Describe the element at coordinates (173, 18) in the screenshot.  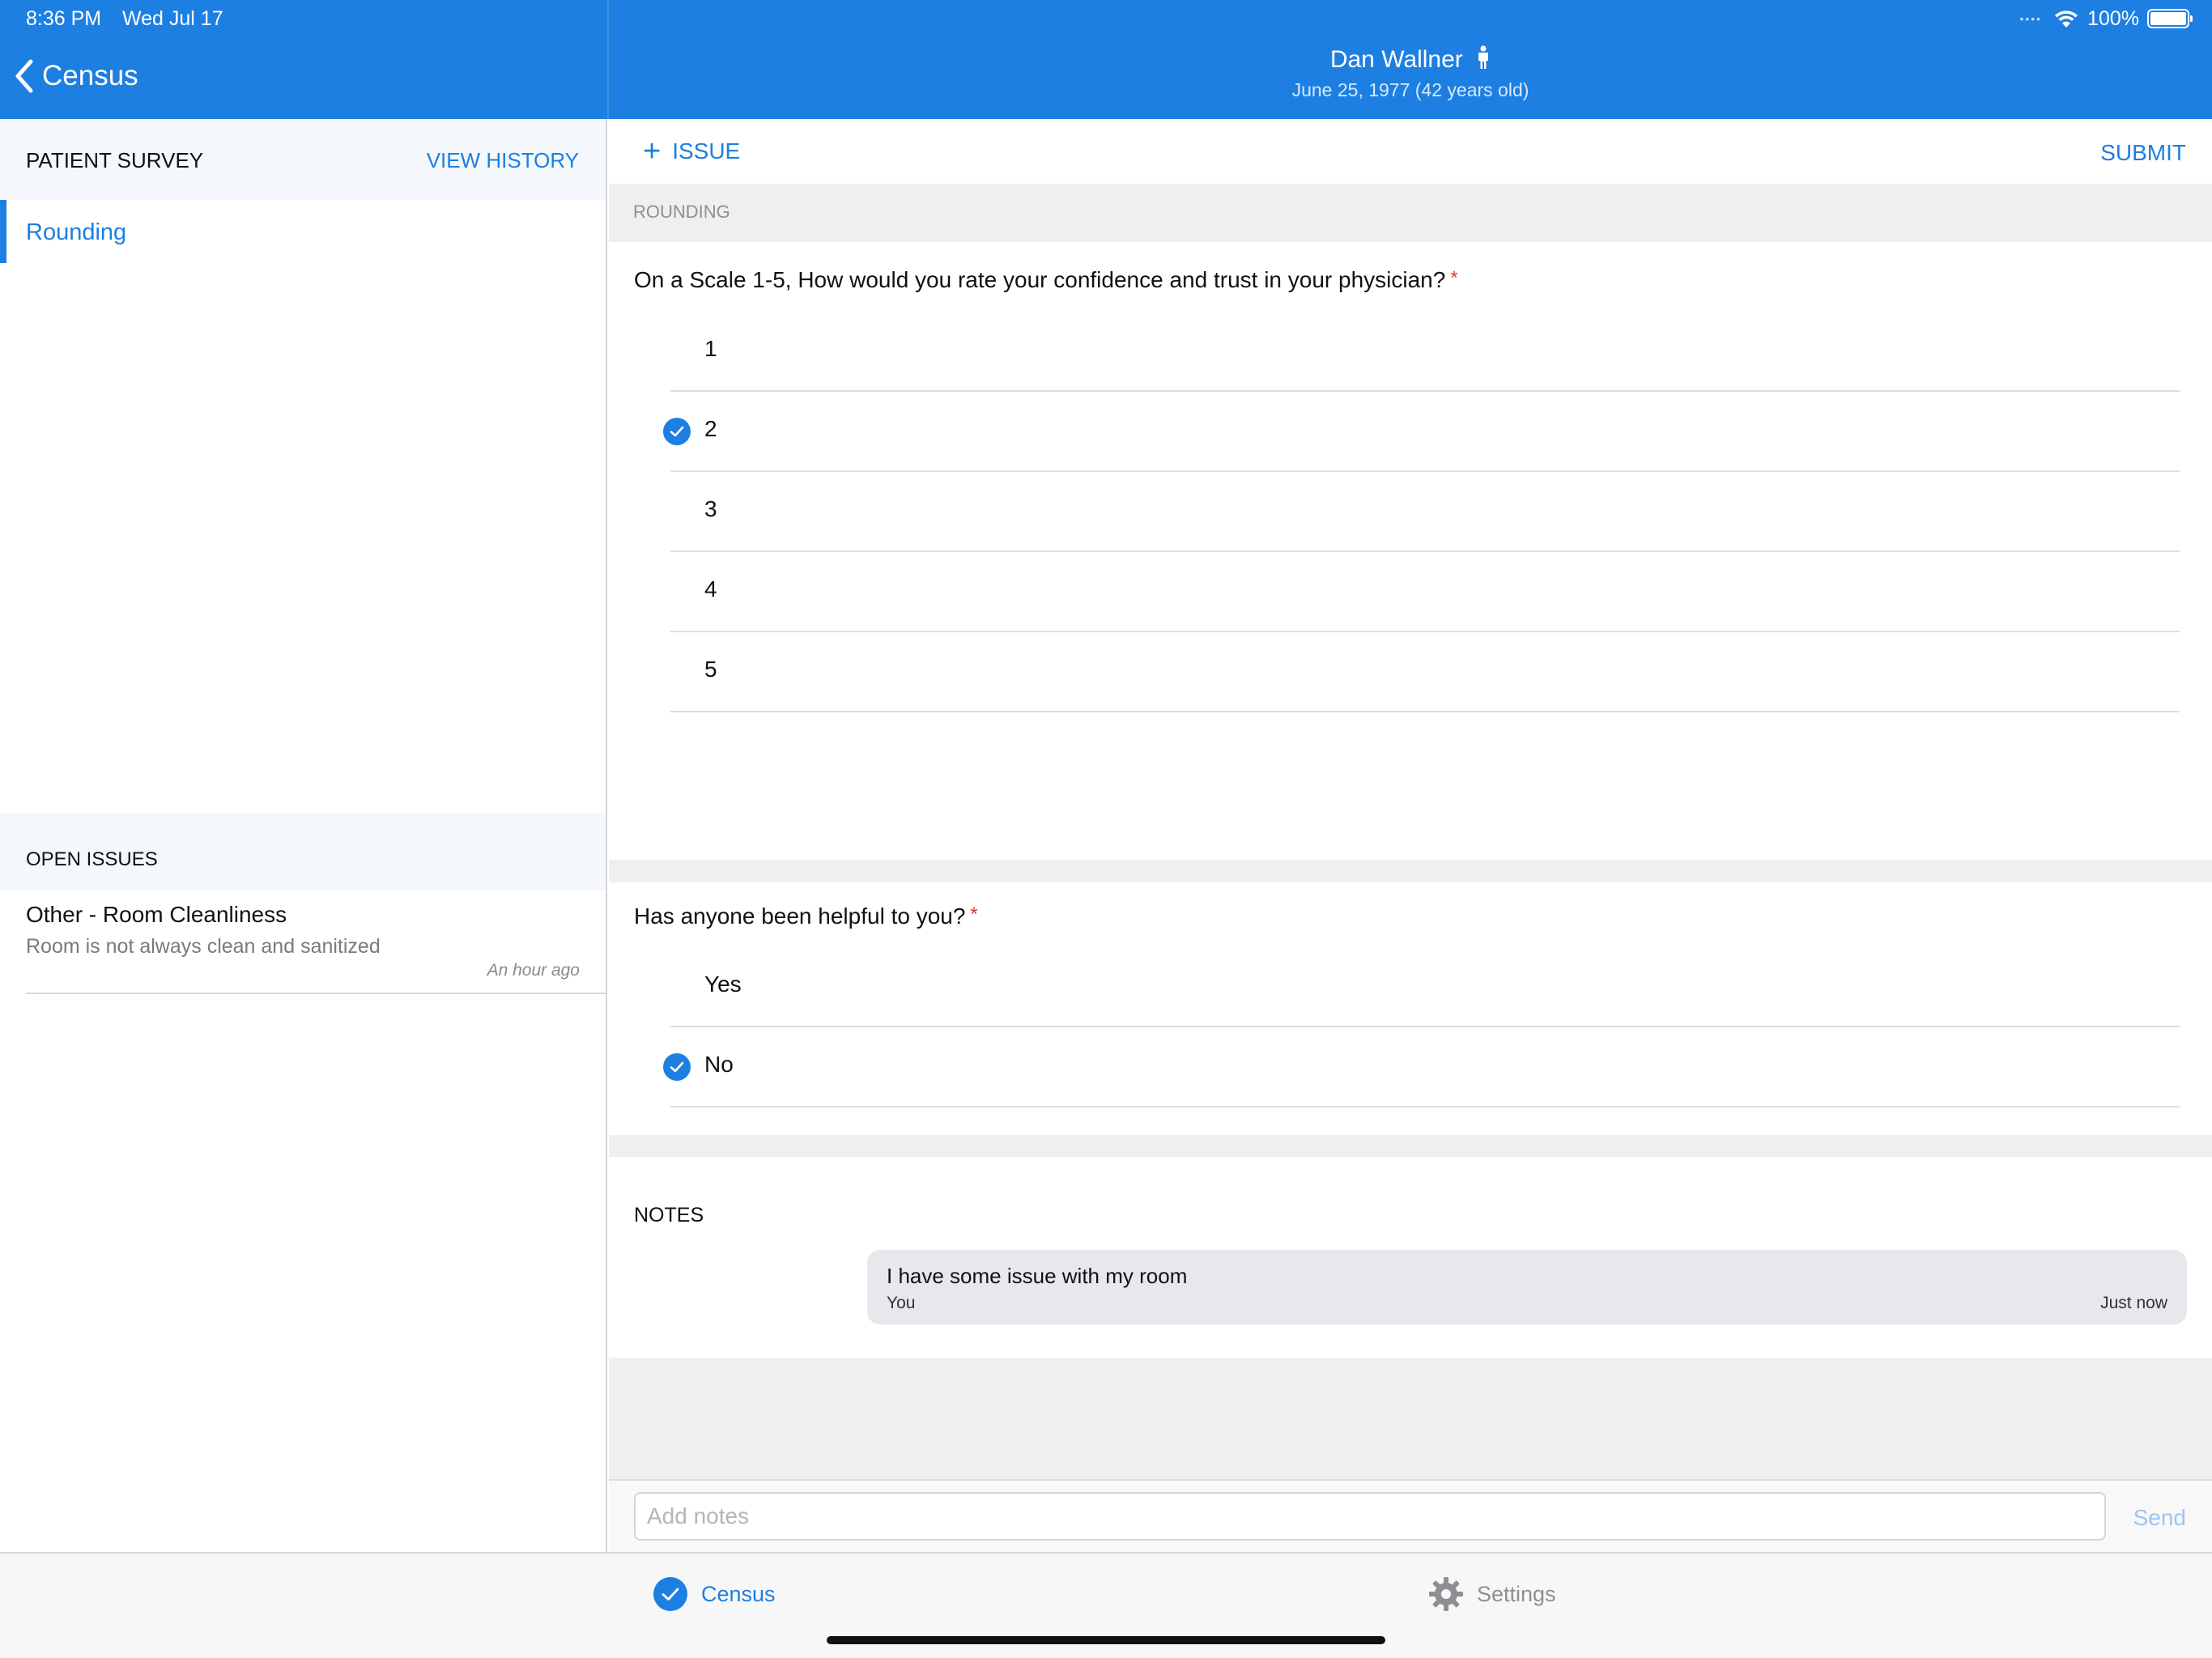
I see `status-date: Wed Jul 17` at that location.